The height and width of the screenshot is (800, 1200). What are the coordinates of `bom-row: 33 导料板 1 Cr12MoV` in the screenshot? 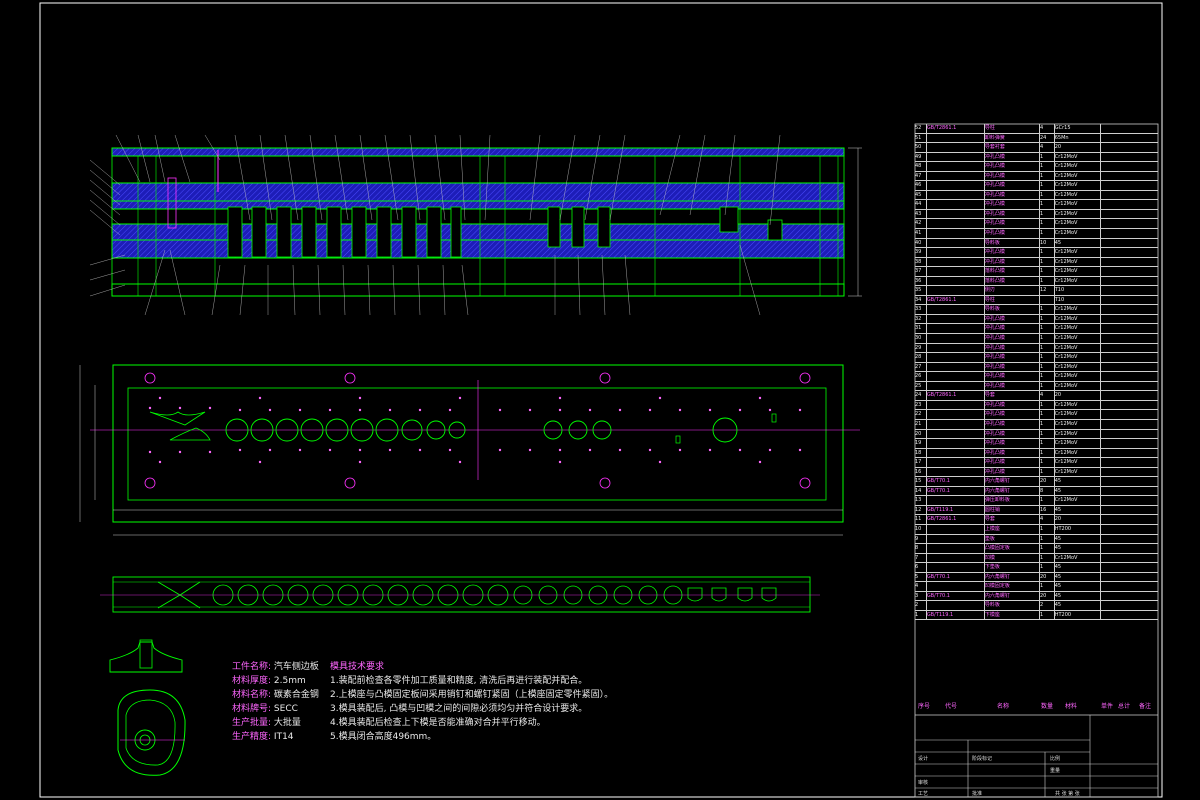 It's located at (1036, 310).